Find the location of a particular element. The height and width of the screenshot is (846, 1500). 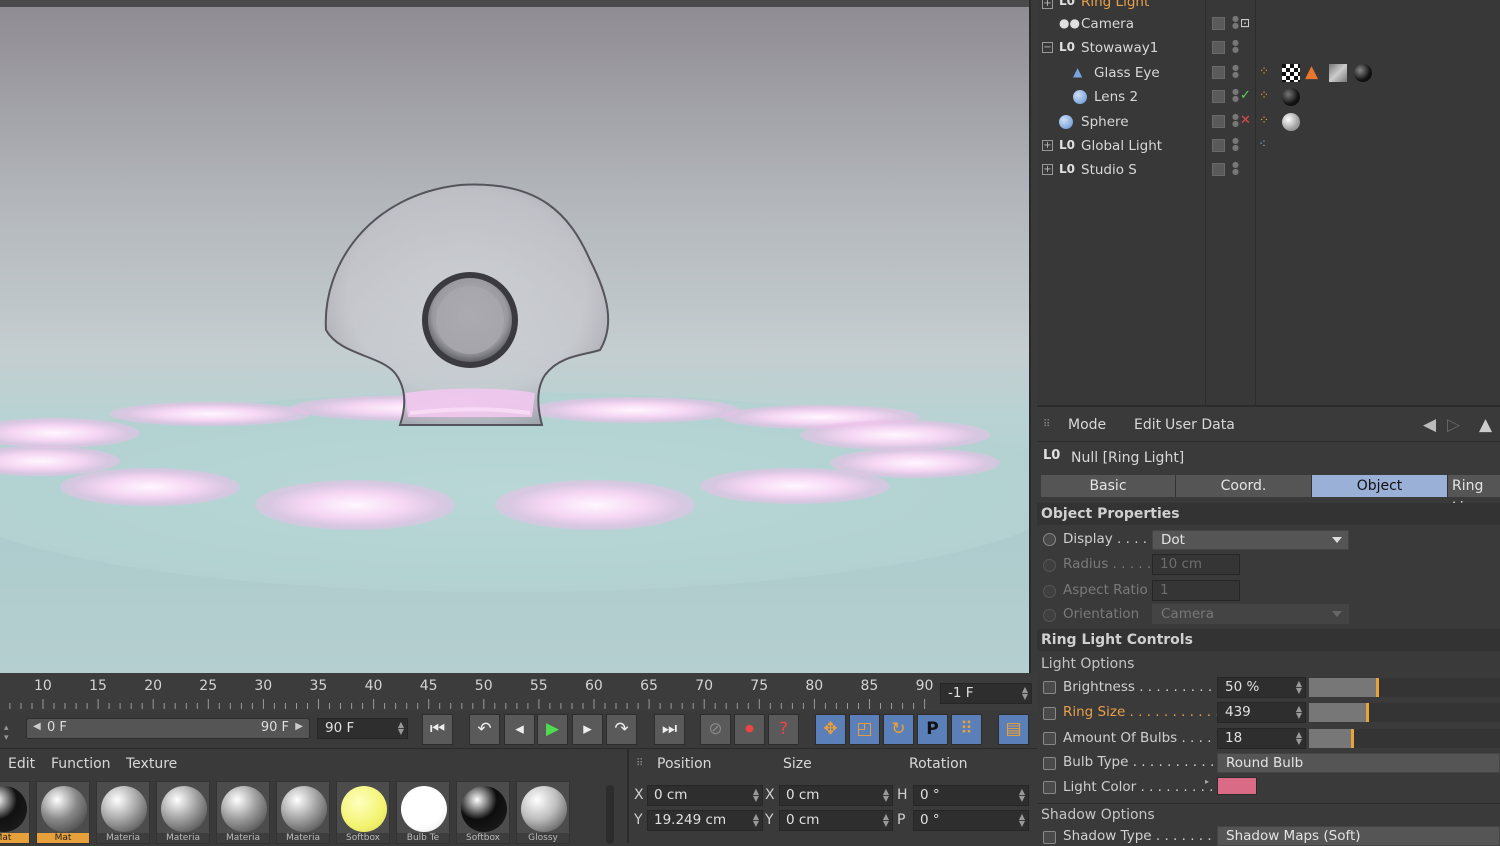

object-name: Stowaway1 is located at coordinates (1119, 48).